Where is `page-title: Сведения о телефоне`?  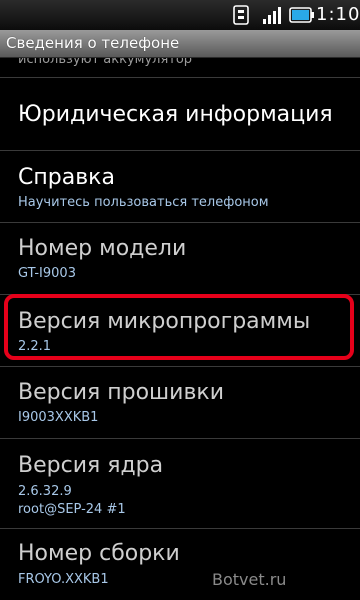
page-title: Сведения о телефоне is located at coordinates (93, 43).